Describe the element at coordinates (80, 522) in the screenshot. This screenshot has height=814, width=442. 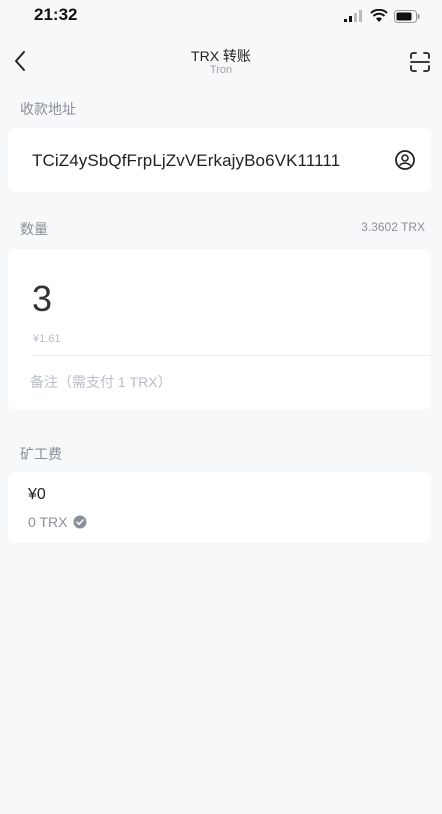
I see `check-circle-icon` at that location.